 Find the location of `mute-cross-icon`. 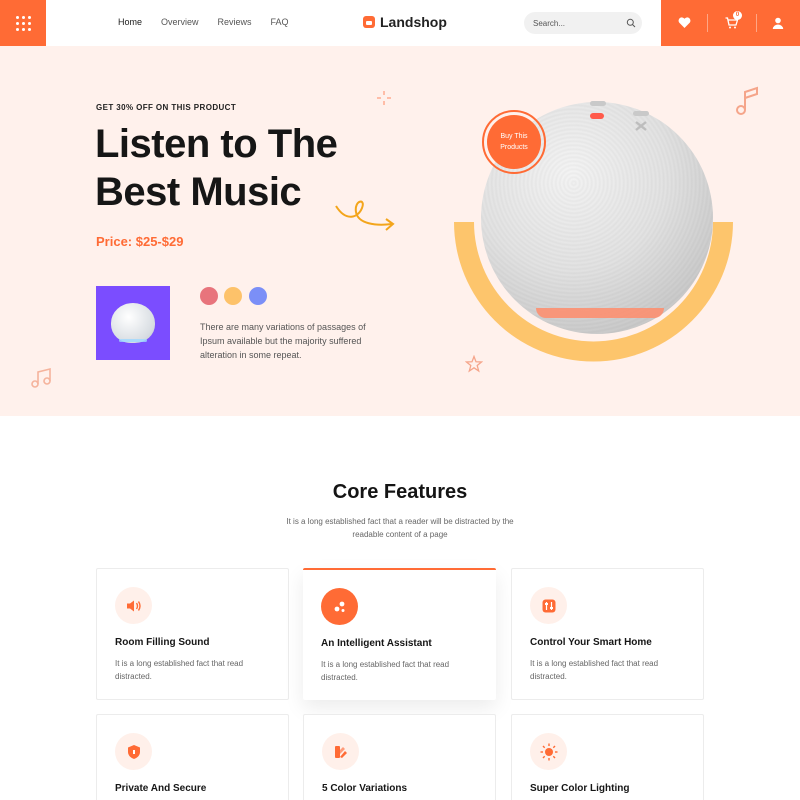

mute-cross-icon is located at coordinates (641, 126).